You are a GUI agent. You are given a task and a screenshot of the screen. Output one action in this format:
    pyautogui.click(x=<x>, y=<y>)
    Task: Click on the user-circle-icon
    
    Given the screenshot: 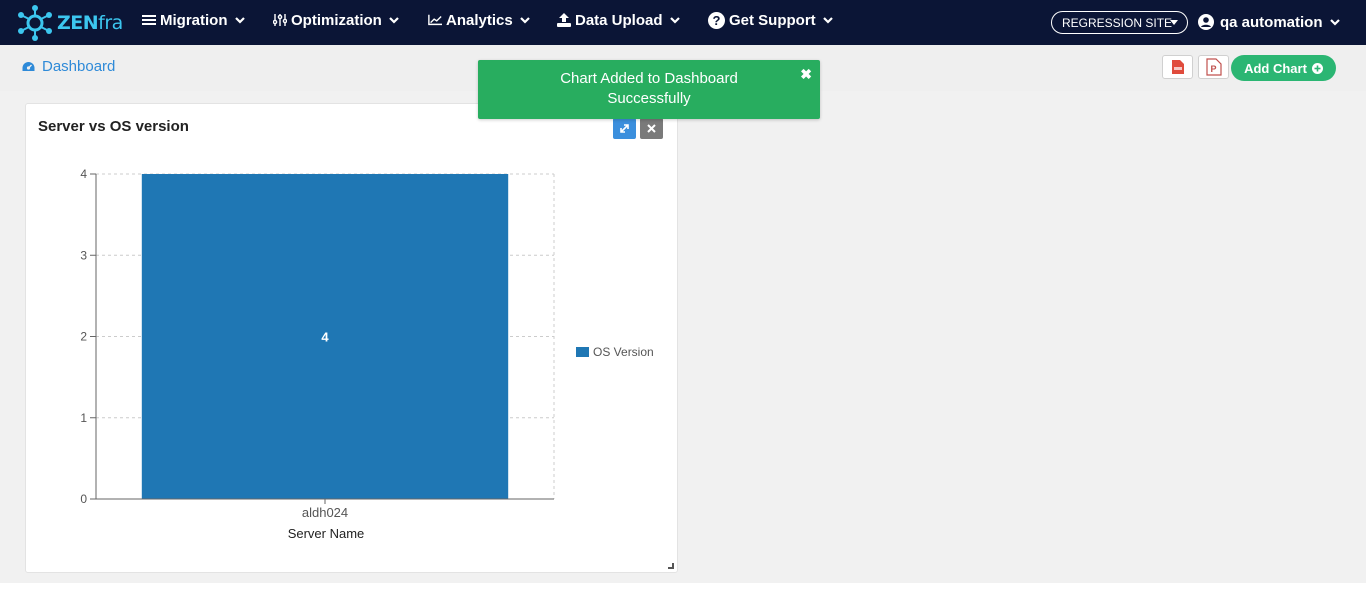 What is the action you would take?
    pyautogui.click(x=1206, y=22)
    